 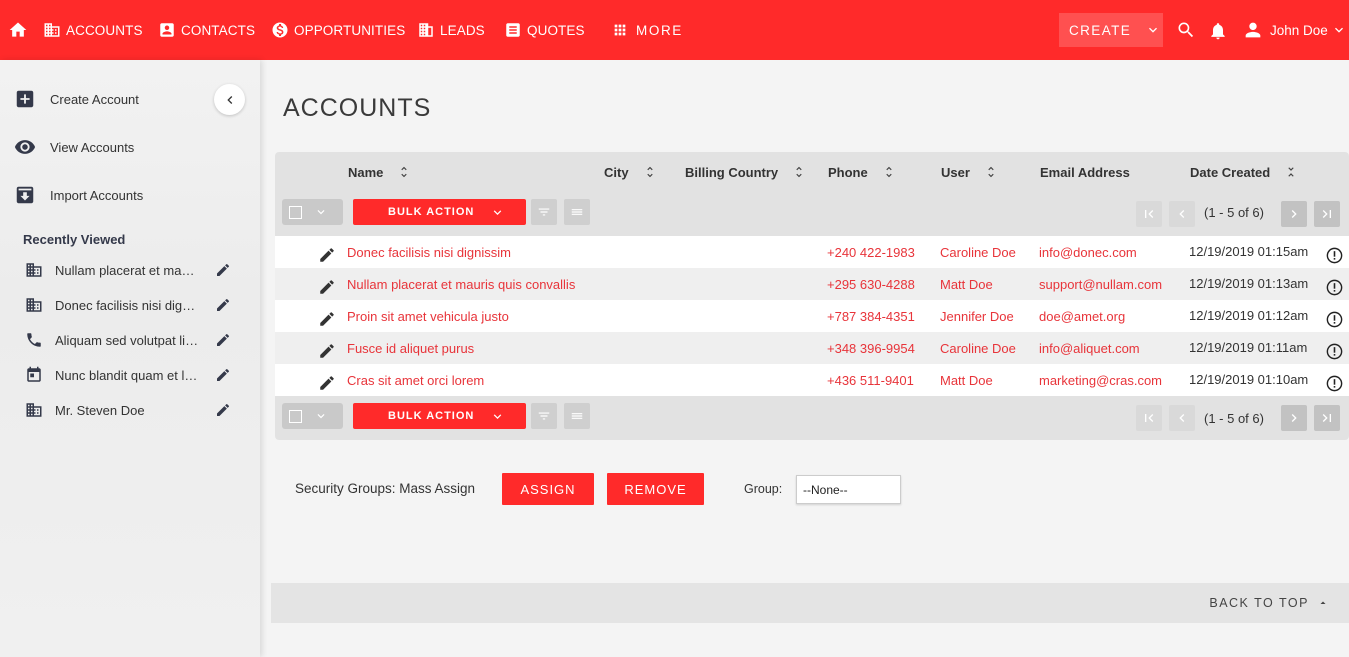 I want to click on pagination-count: (1 - 5 of 6), so click(x=1234, y=418).